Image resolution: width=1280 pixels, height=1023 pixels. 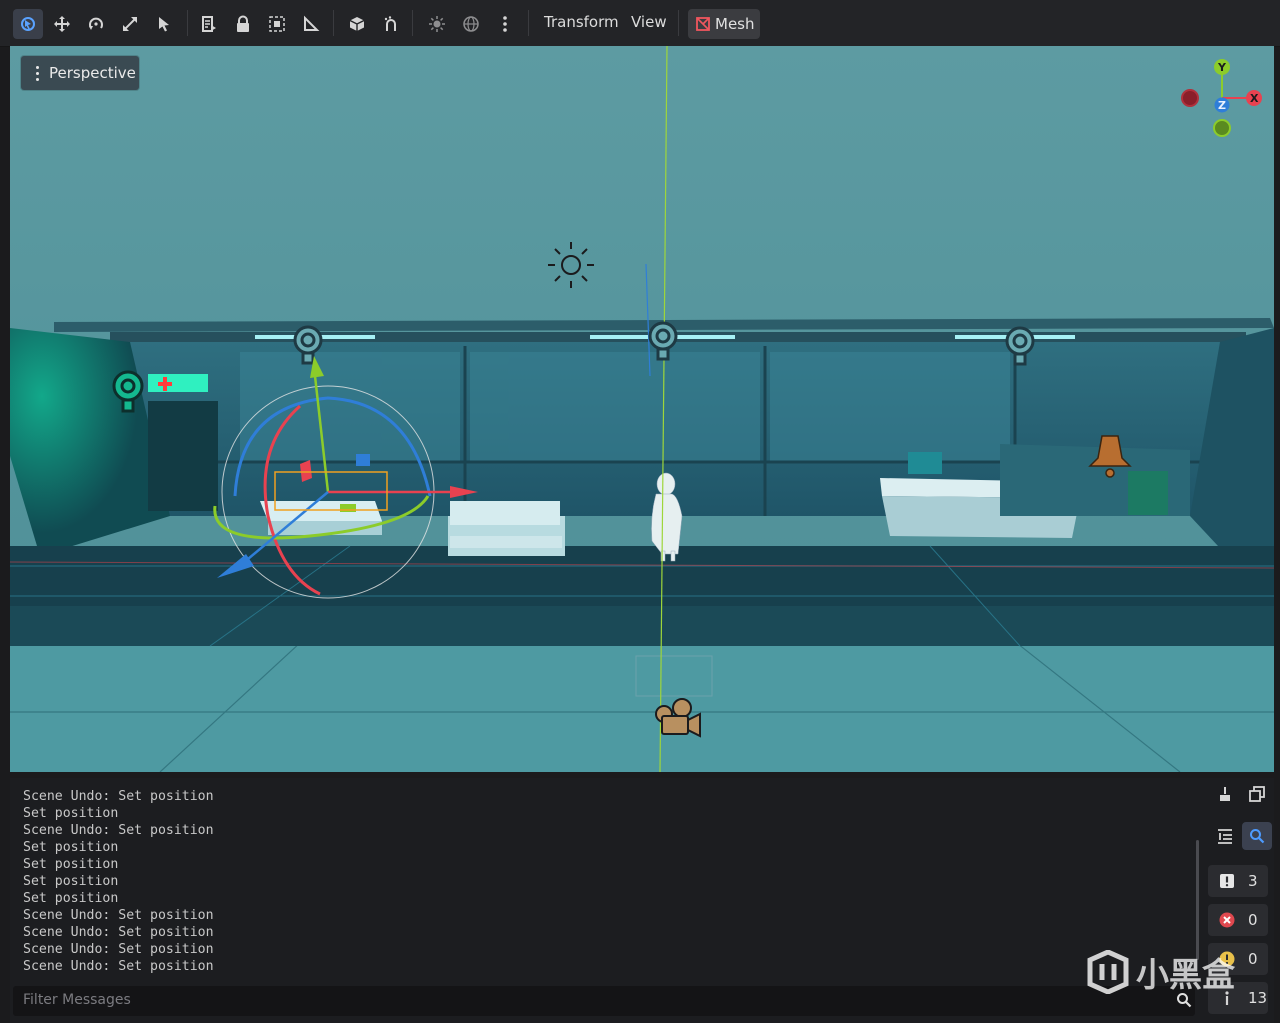 I want to click on local-space-icon, so click(x=357, y=24).